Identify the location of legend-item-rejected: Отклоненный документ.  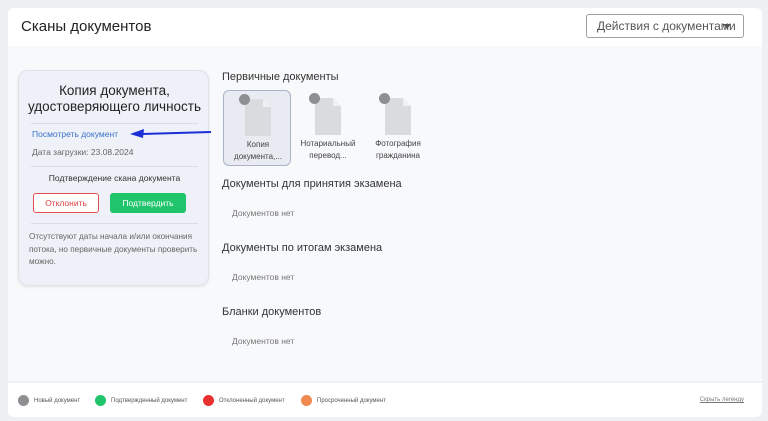
(244, 400).